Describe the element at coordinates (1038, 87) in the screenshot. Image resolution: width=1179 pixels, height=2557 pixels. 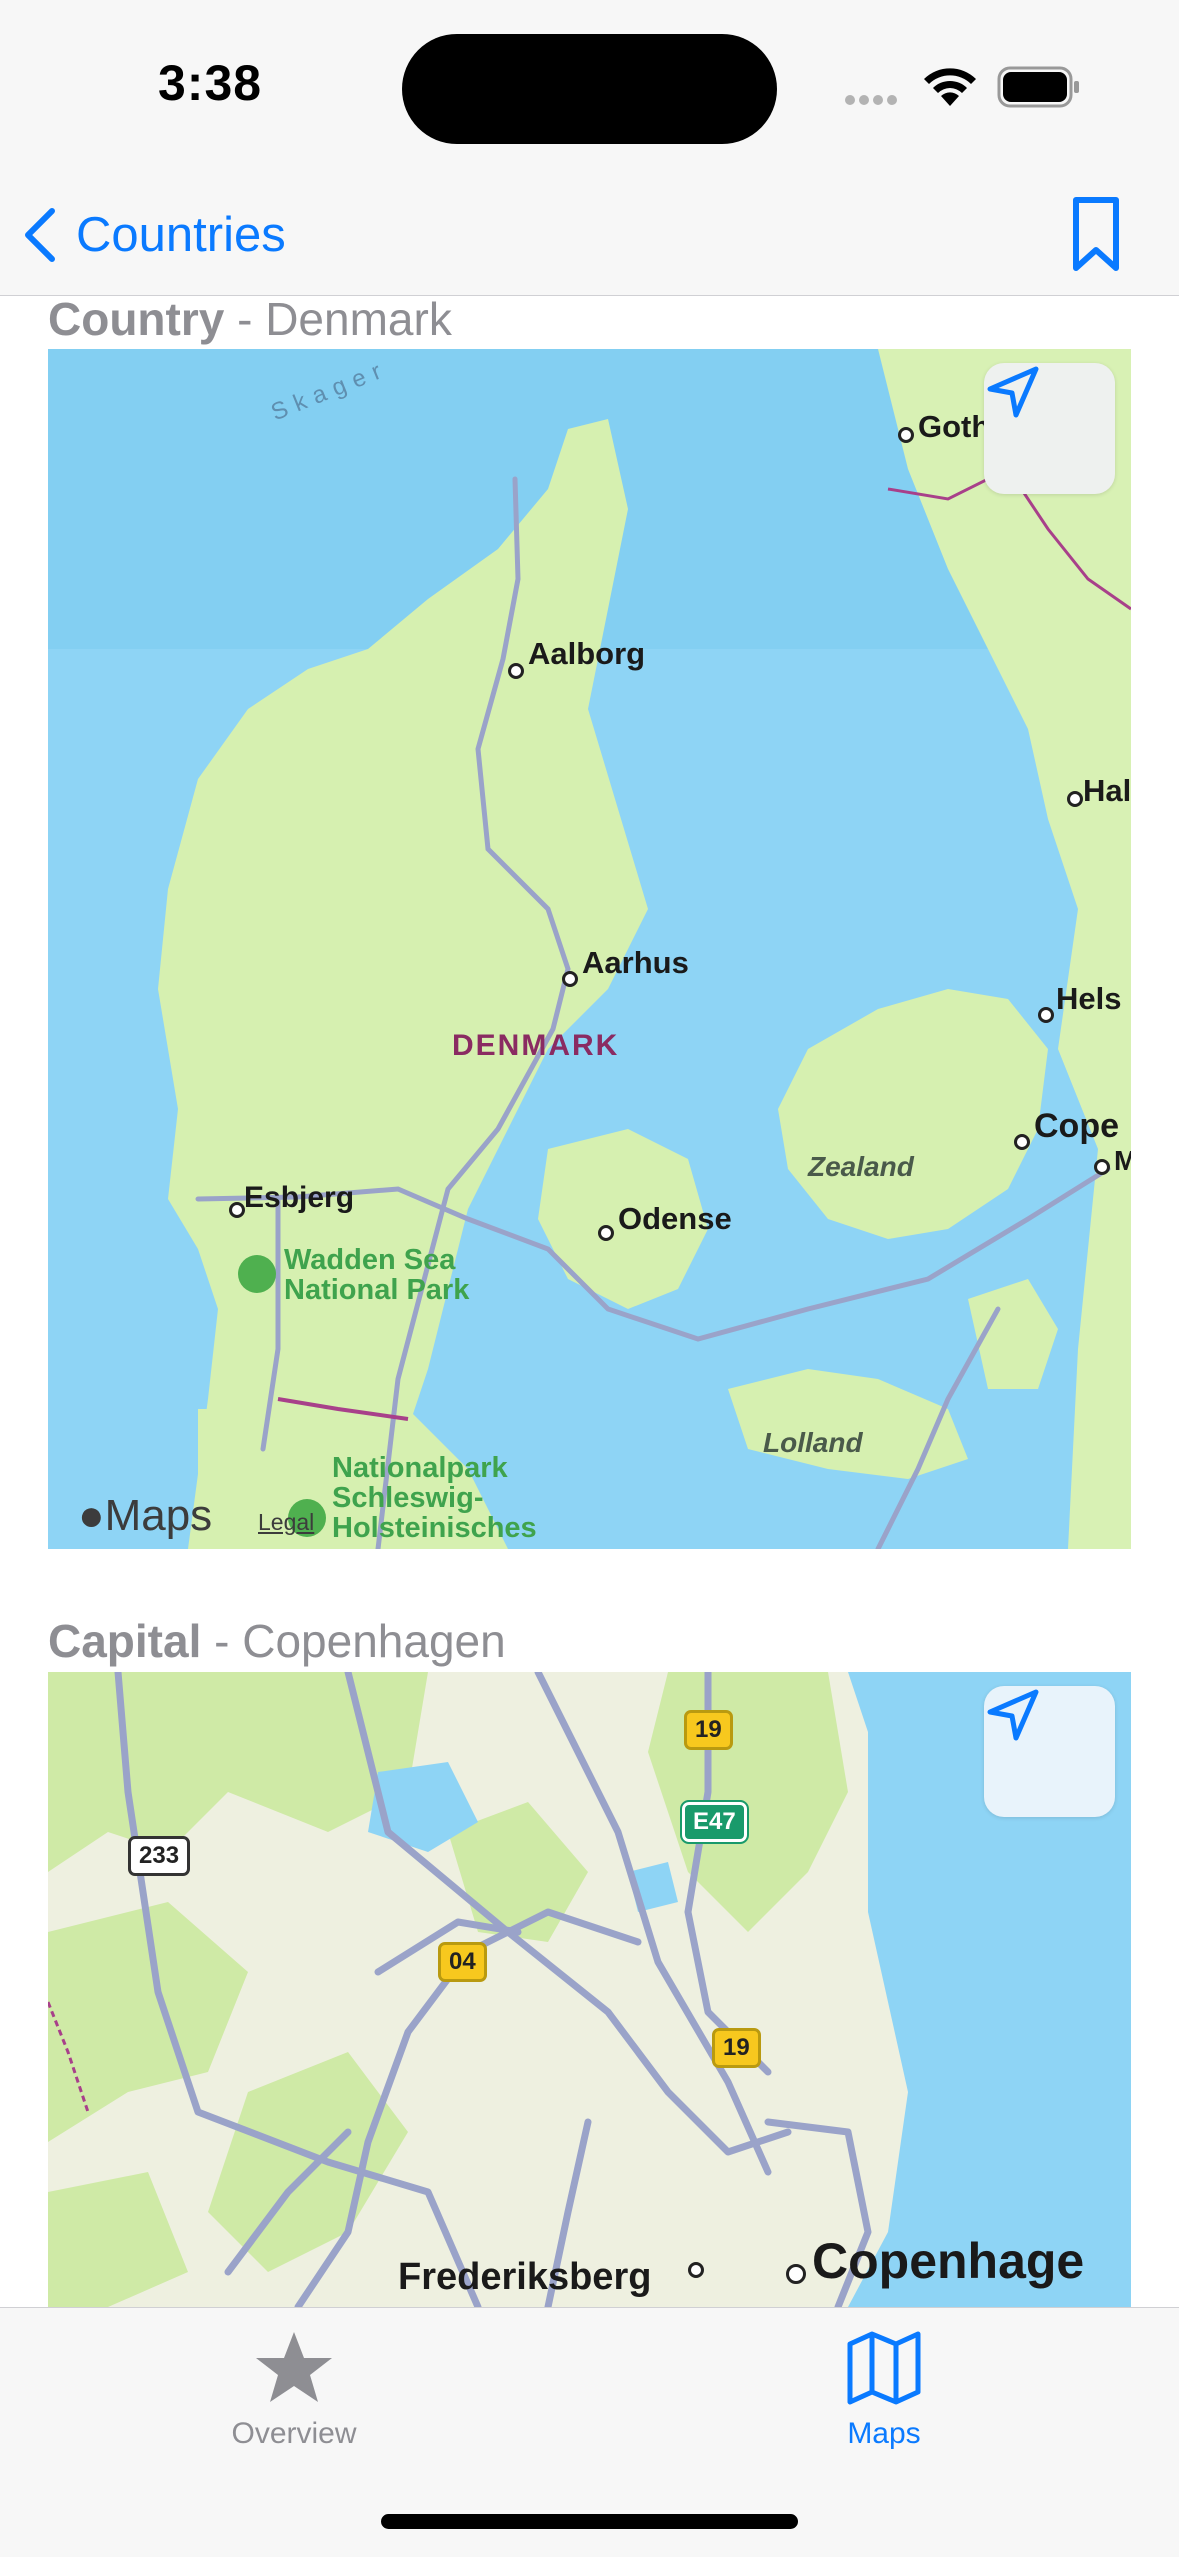
I see `battery-icon` at that location.